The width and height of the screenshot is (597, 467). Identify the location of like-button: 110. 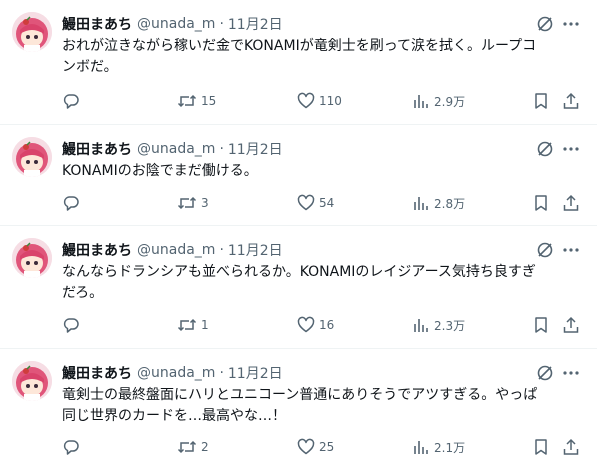
(319, 101).